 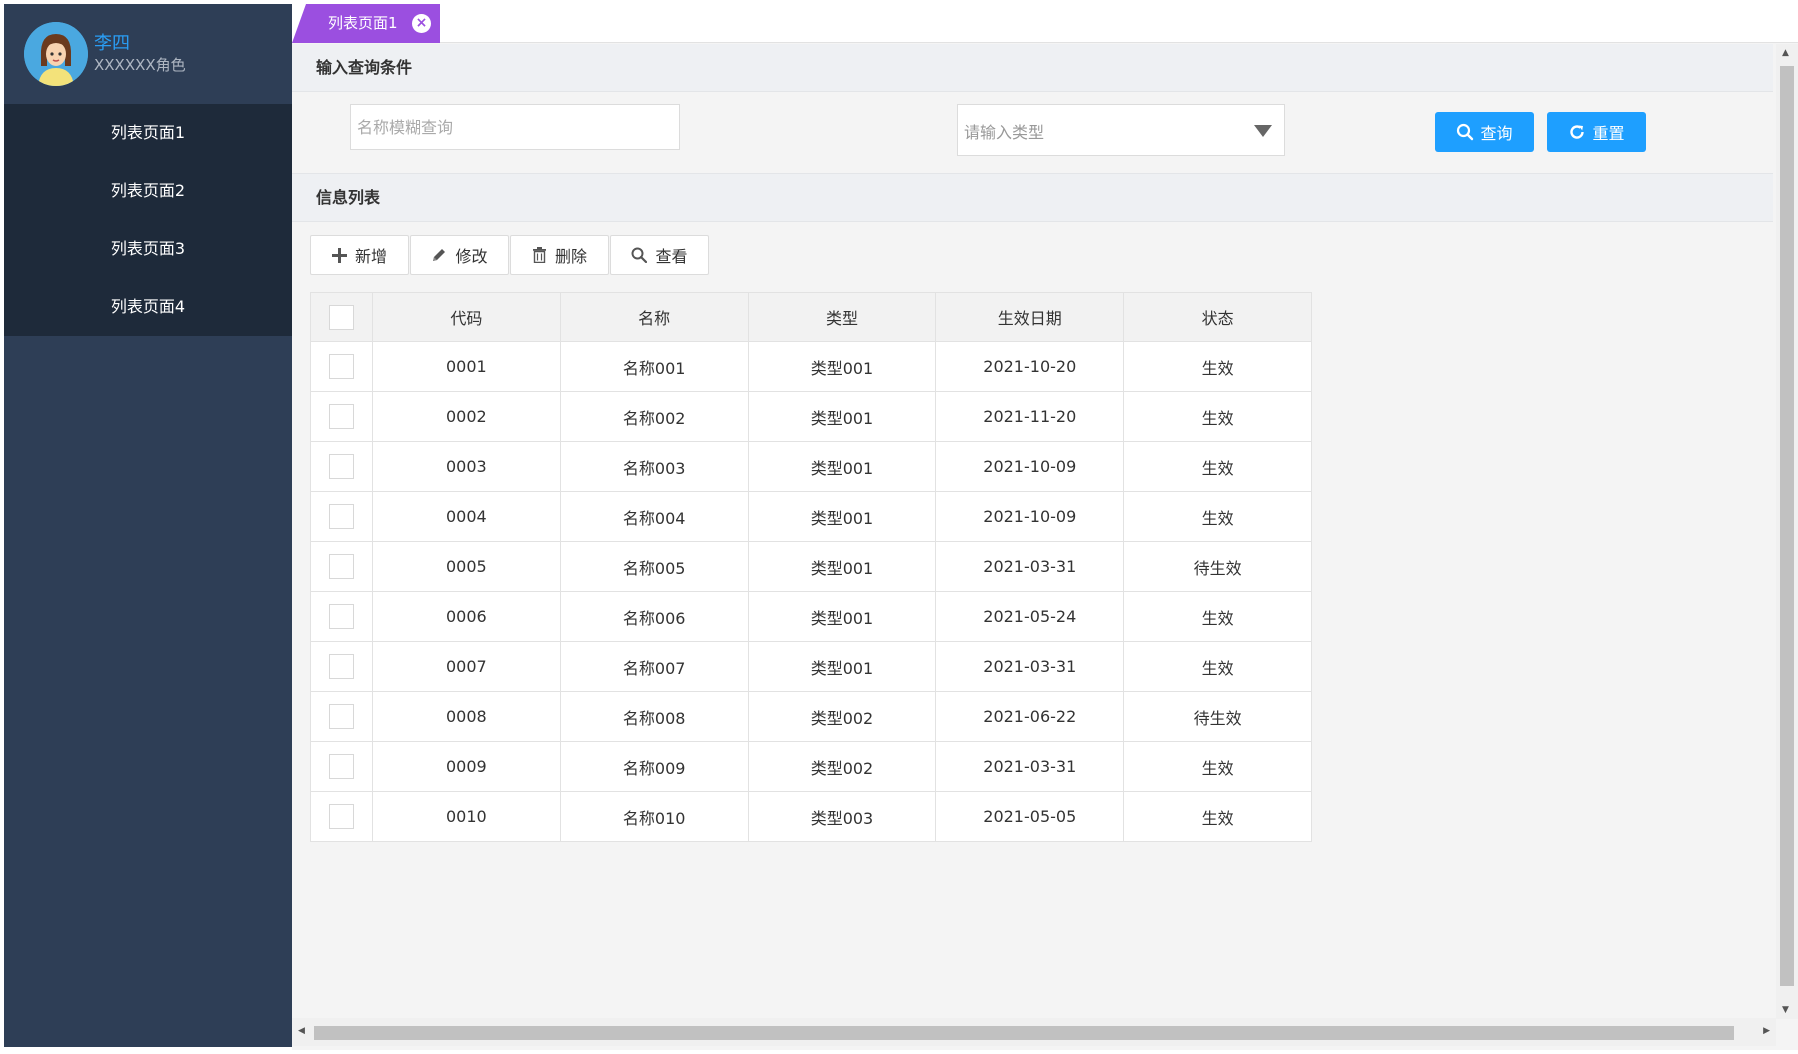 I want to click on cell-effective-date: 2021-11-20, so click(x=1030, y=416).